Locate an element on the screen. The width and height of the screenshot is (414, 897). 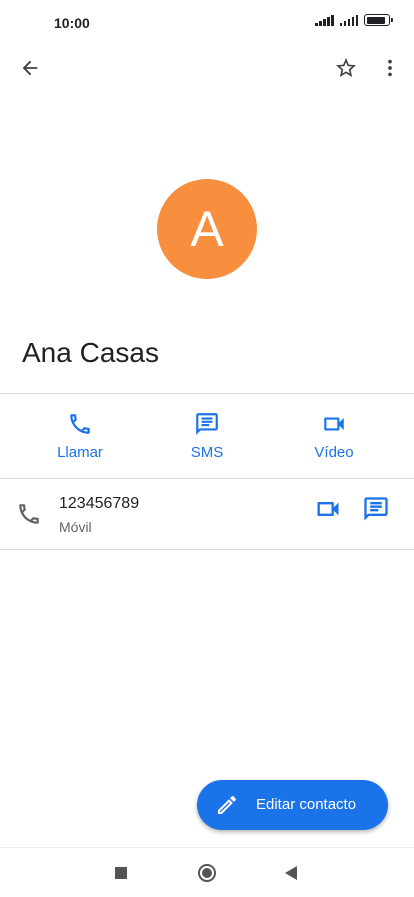
battery-icon is located at coordinates (378, 20).